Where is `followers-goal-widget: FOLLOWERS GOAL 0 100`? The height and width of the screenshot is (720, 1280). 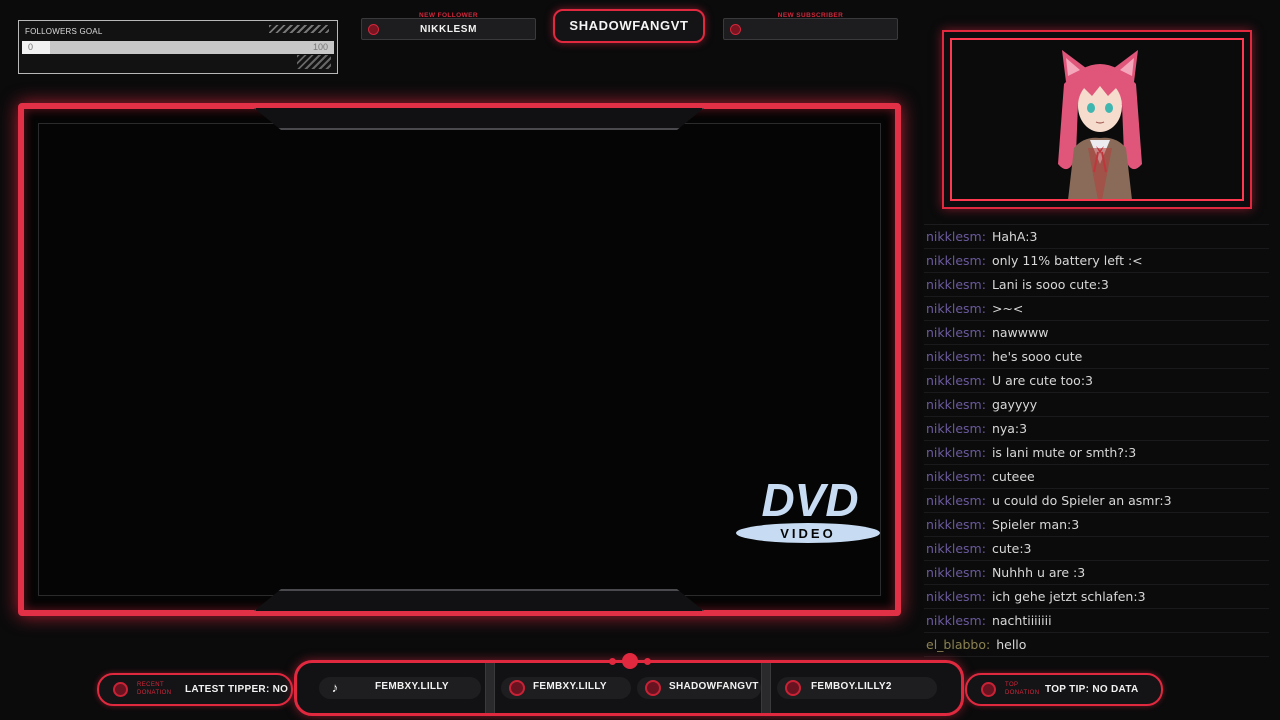 followers-goal-widget: FOLLOWERS GOAL 0 100 is located at coordinates (178, 47).